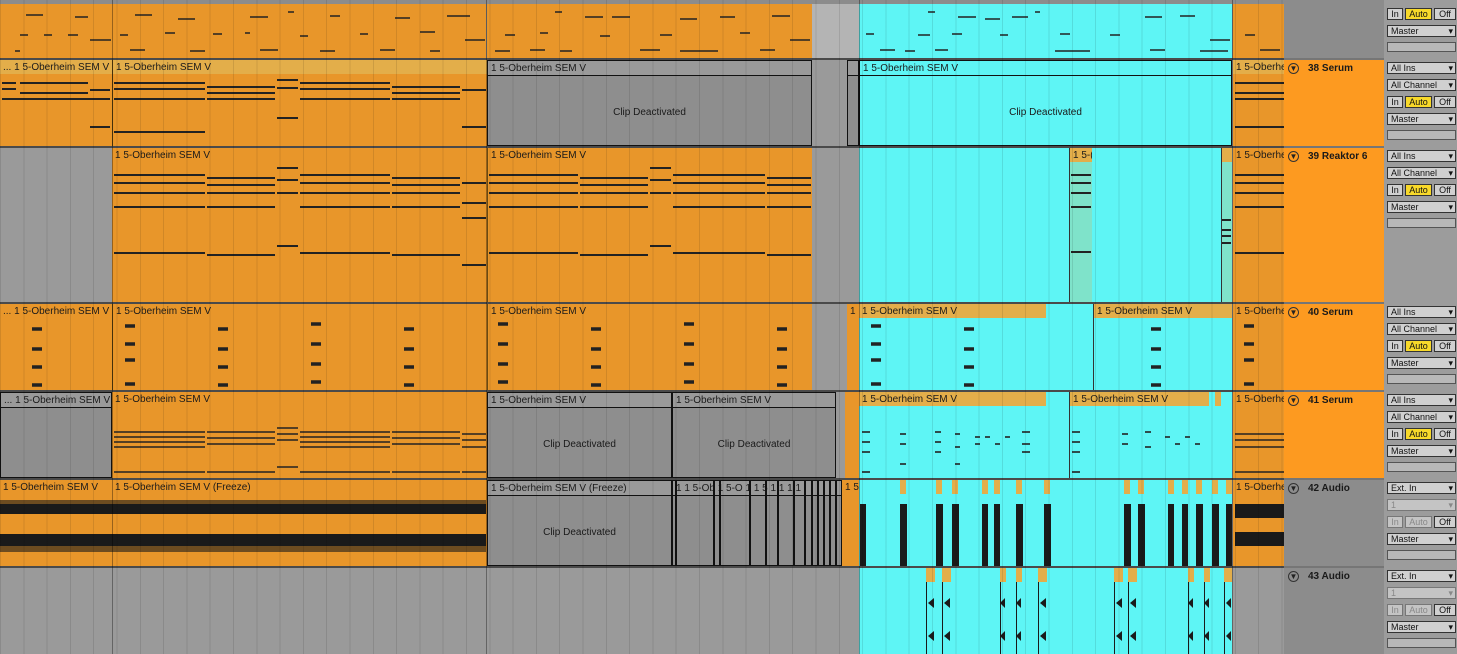 The width and height of the screenshot is (1457, 654). I want to click on lane-top, so click(642, 29).